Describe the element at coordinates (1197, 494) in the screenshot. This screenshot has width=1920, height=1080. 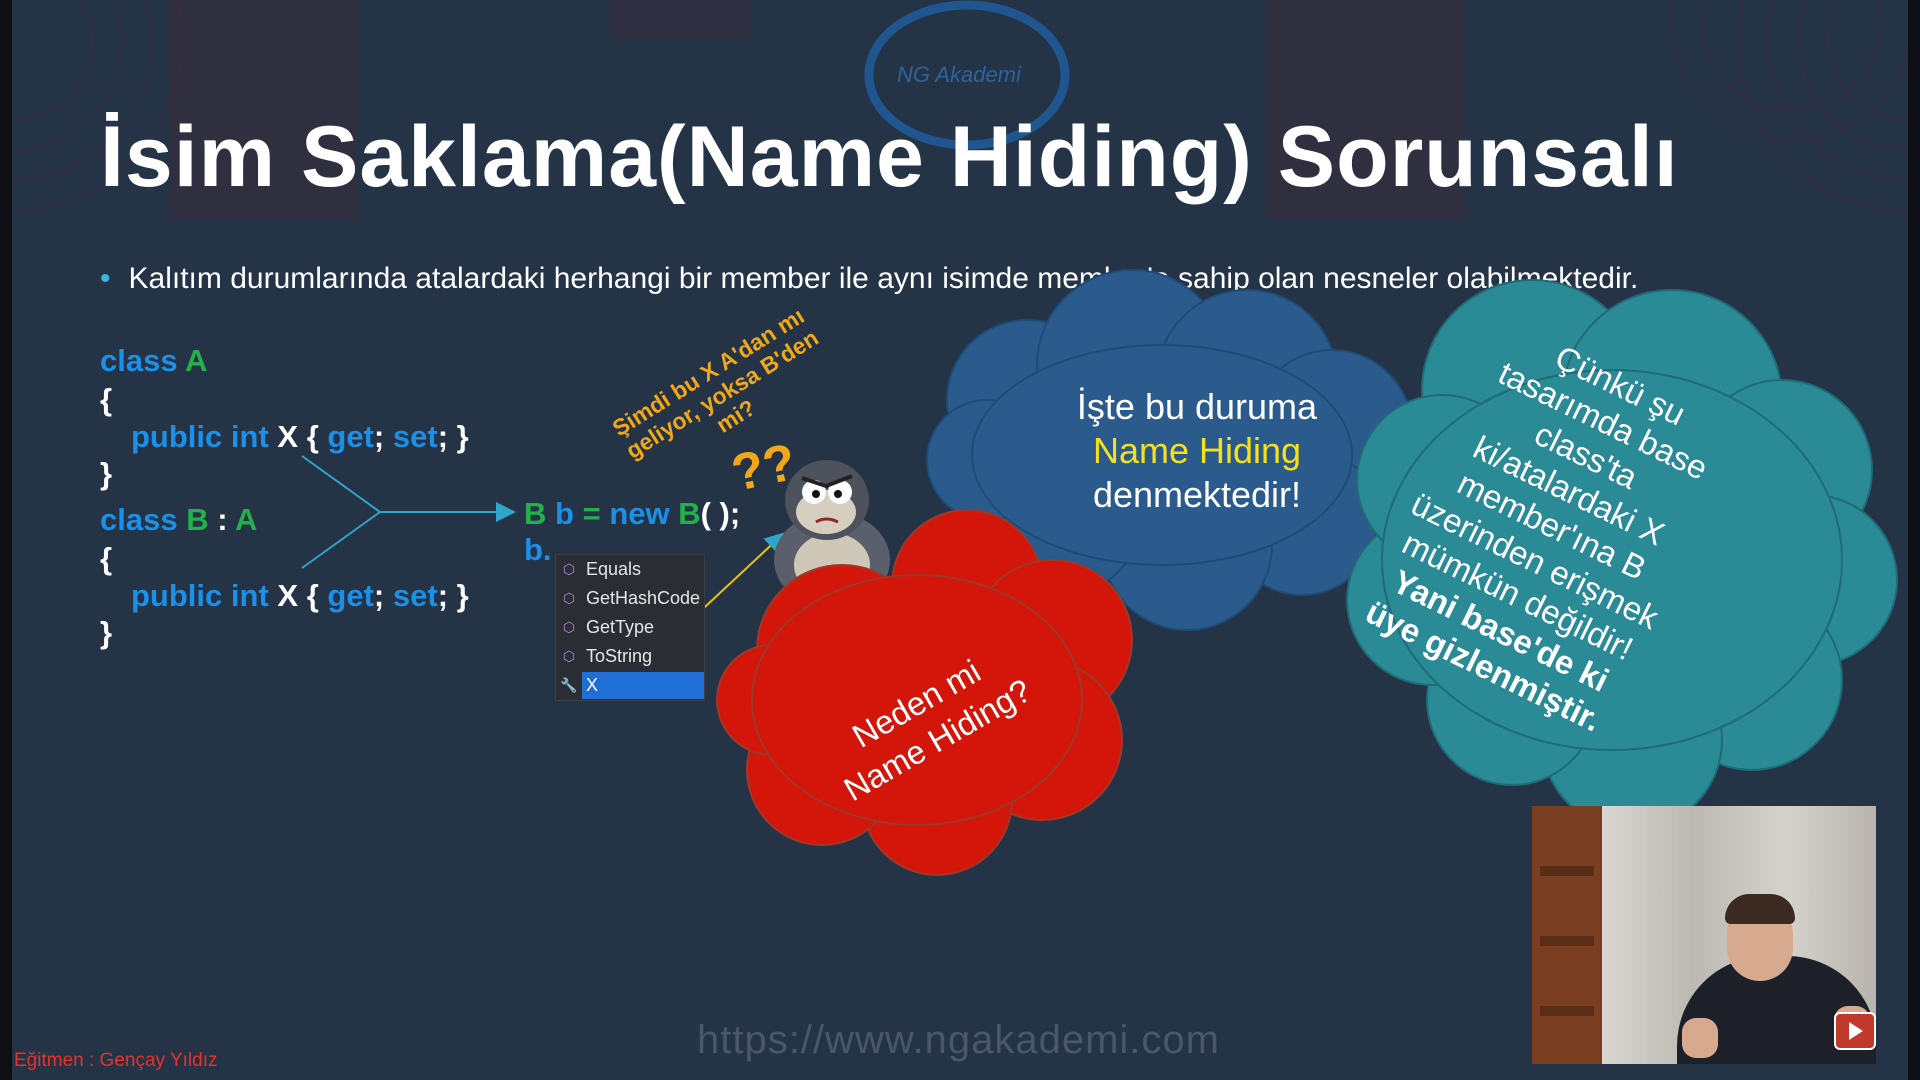
I see `cloud-line: denmektedir!` at that location.